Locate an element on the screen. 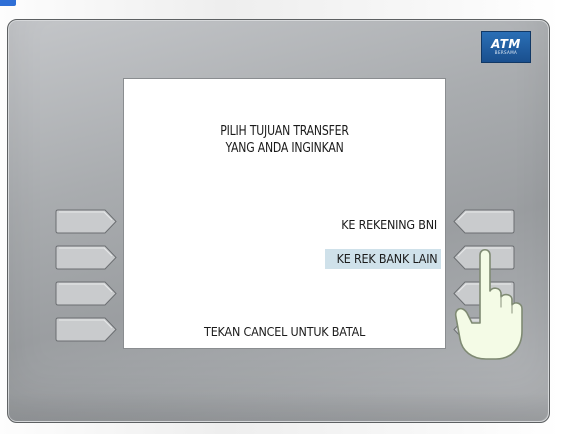 This screenshot has height=434, width=561. top-edge-tab is located at coordinates (8, 3).